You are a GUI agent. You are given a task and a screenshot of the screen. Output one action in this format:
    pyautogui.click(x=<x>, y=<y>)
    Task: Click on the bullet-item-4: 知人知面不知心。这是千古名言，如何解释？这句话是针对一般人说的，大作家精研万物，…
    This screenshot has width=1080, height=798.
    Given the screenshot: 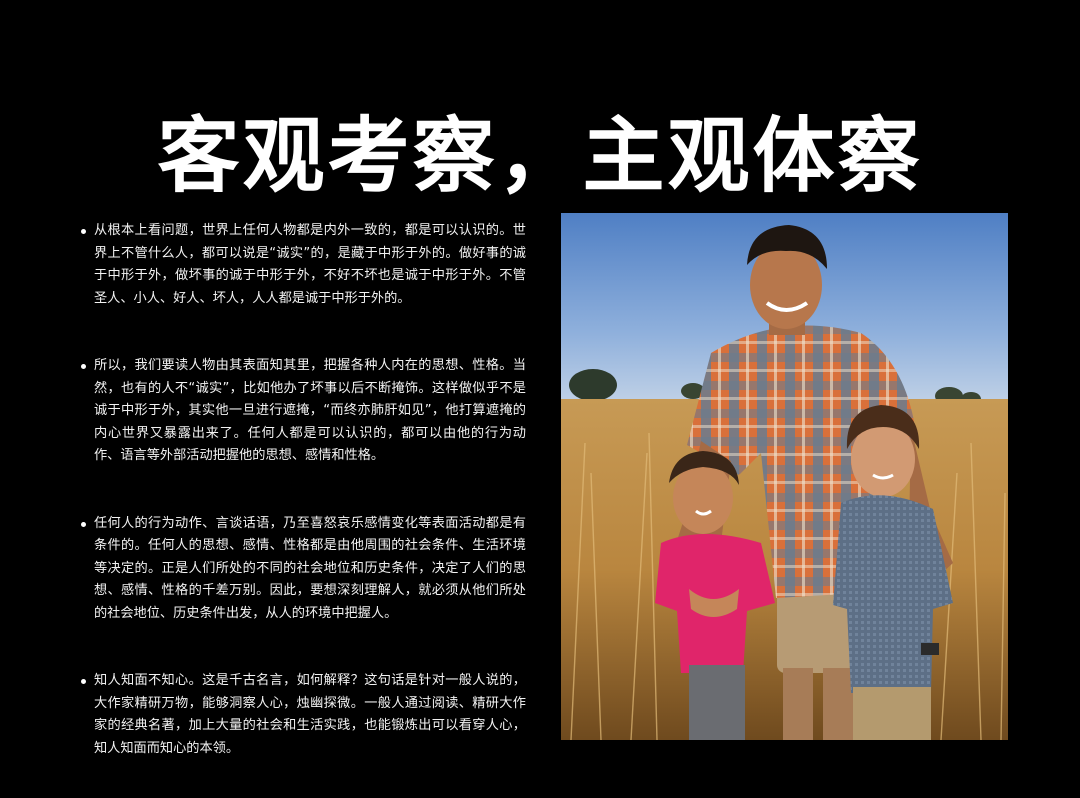 What is the action you would take?
    pyautogui.click(x=302, y=715)
    